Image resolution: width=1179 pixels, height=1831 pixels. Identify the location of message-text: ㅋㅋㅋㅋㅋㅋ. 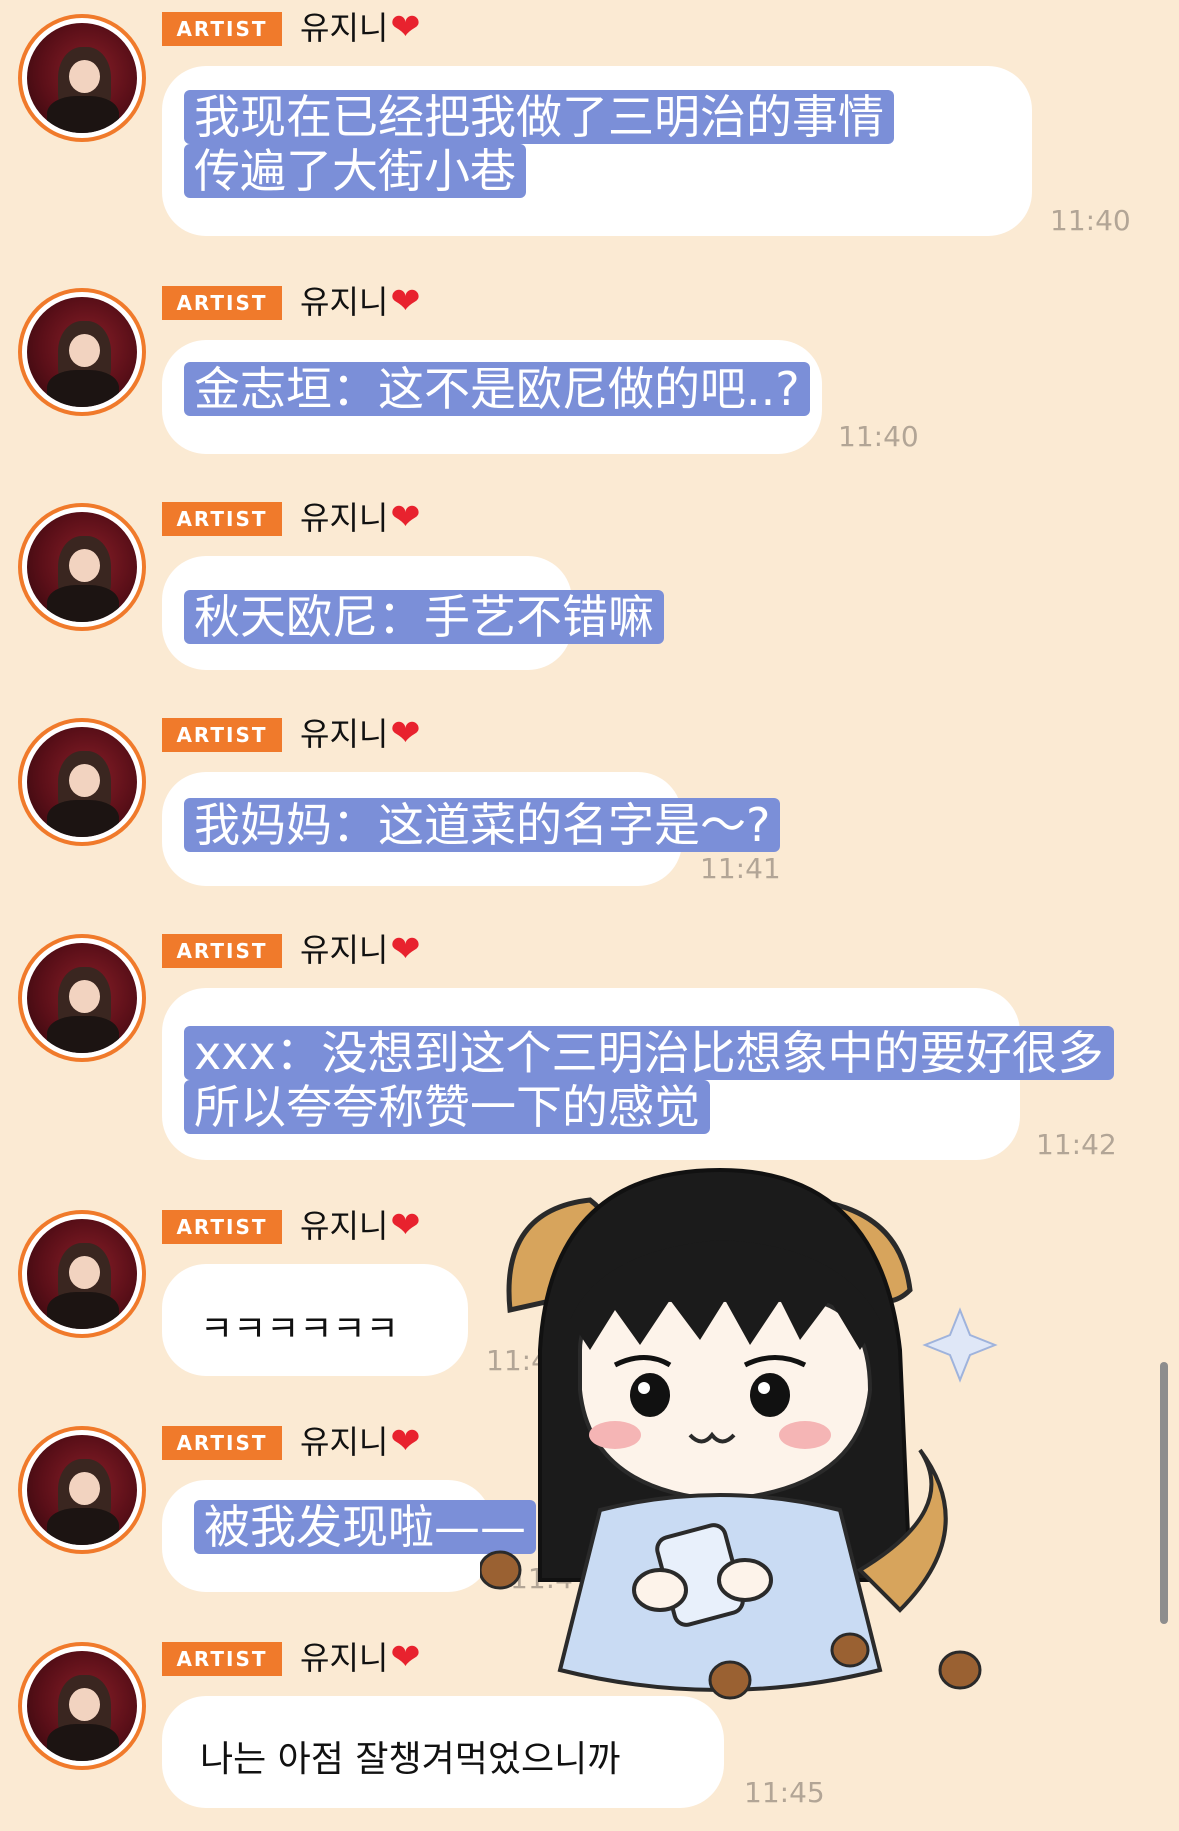
(299, 1329).